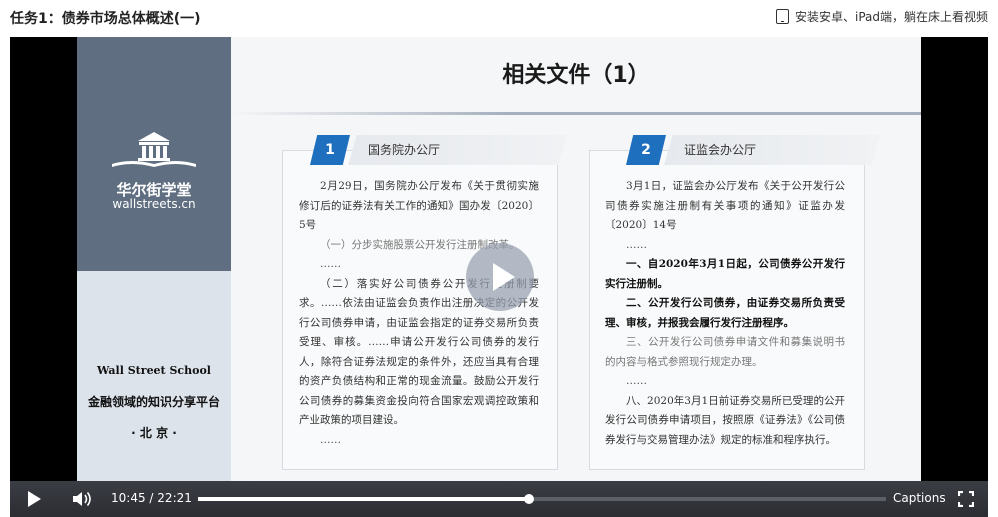 The width and height of the screenshot is (998, 517). What do you see at coordinates (154, 433) in the screenshot?
I see `school-city: · 北 京 ·` at bounding box center [154, 433].